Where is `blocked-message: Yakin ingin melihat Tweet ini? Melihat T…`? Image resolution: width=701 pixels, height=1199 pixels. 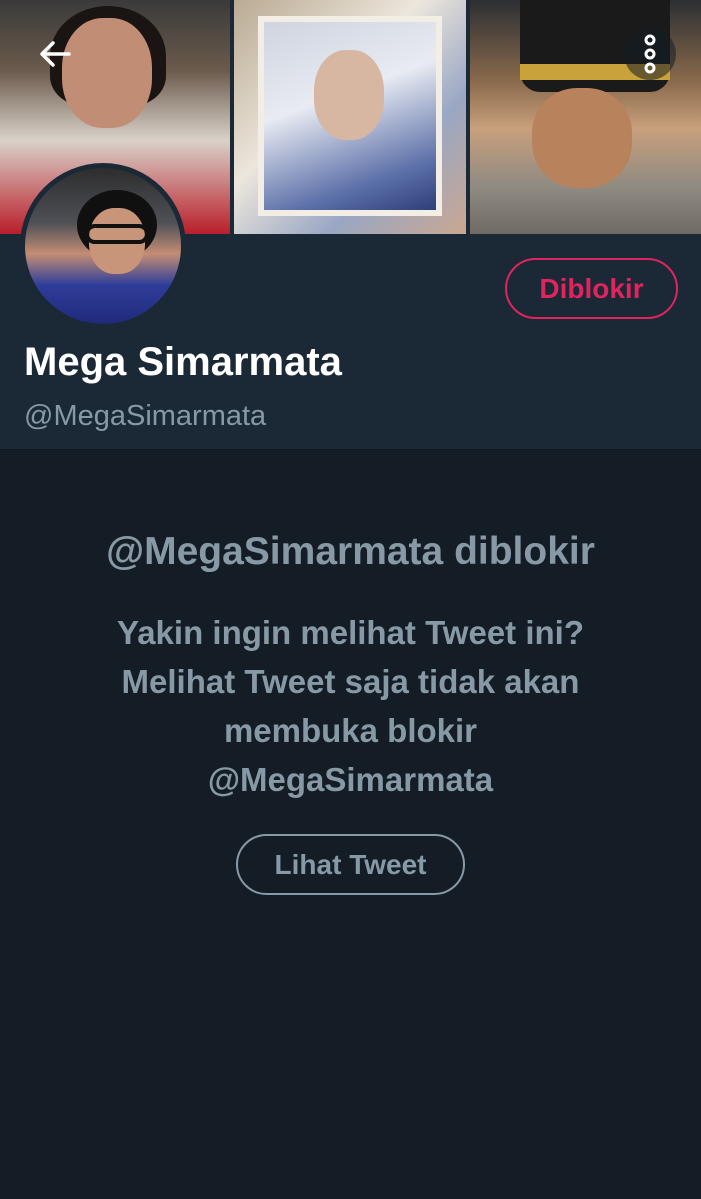
blocked-message: Yakin ingin melihat Tweet ini? Melihat T… is located at coordinates (350, 706).